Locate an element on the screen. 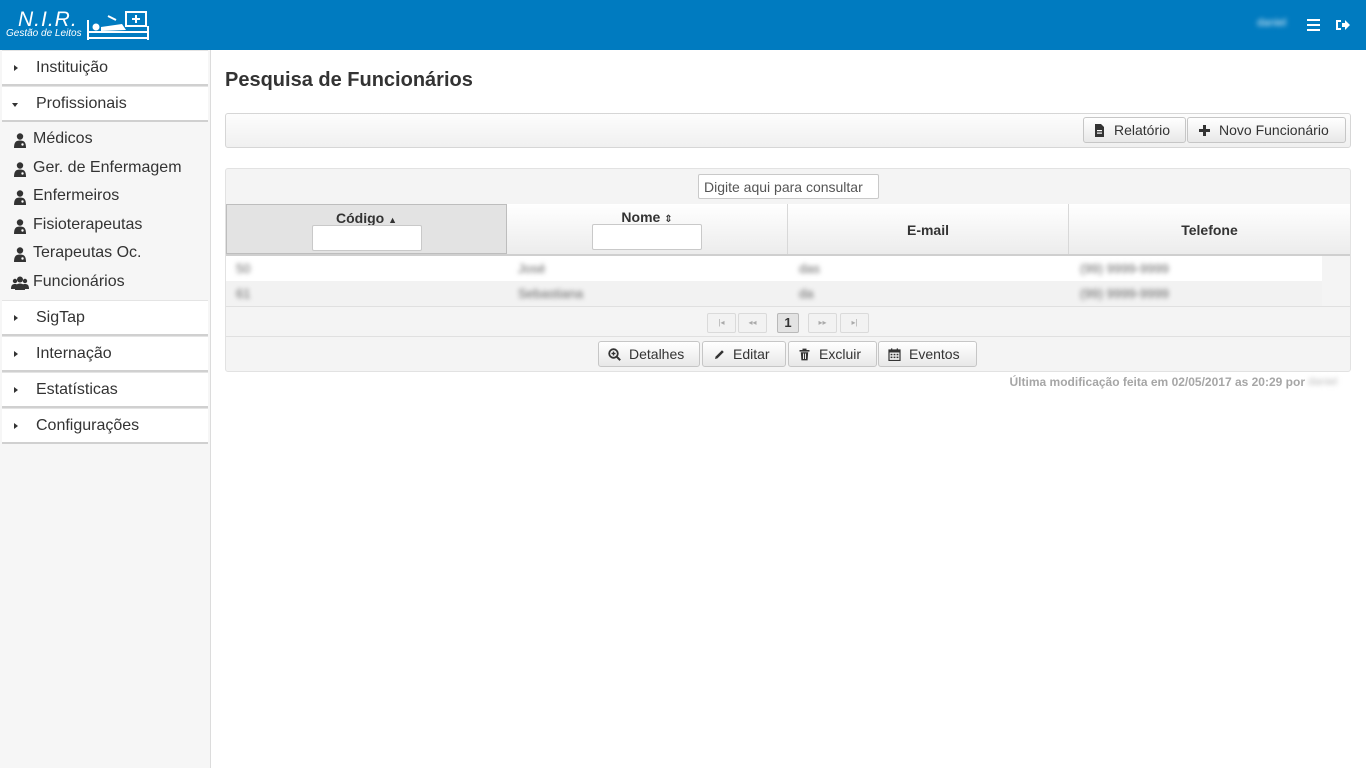 The image size is (1366, 768). last-modified-user: daniel is located at coordinates (1323, 382).